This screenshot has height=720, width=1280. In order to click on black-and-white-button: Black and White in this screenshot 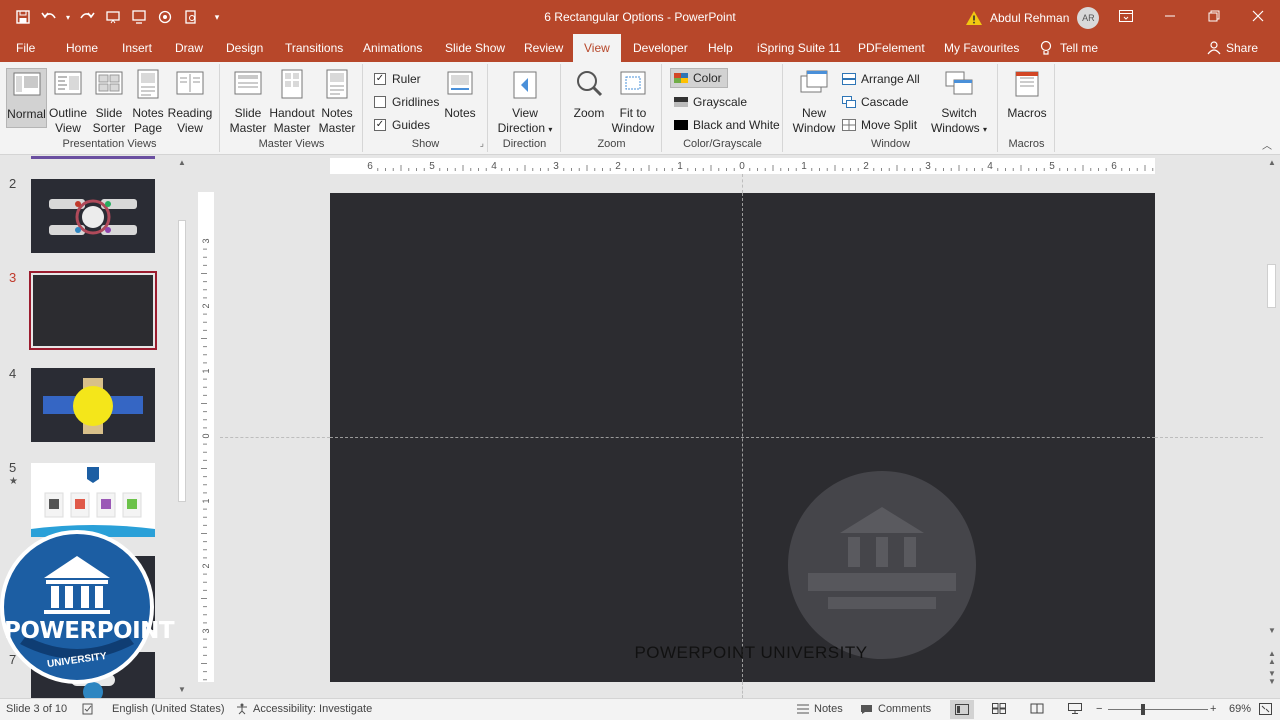, I will do `click(727, 125)`.